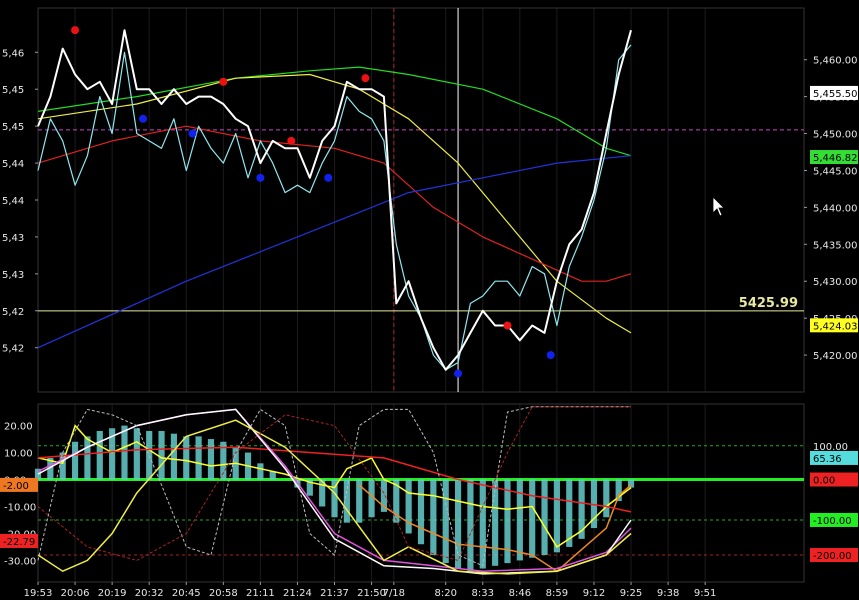  Describe the element at coordinates (835, 135) in the screenshot. I see `y-right-tick-label: 5,450.00` at that location.